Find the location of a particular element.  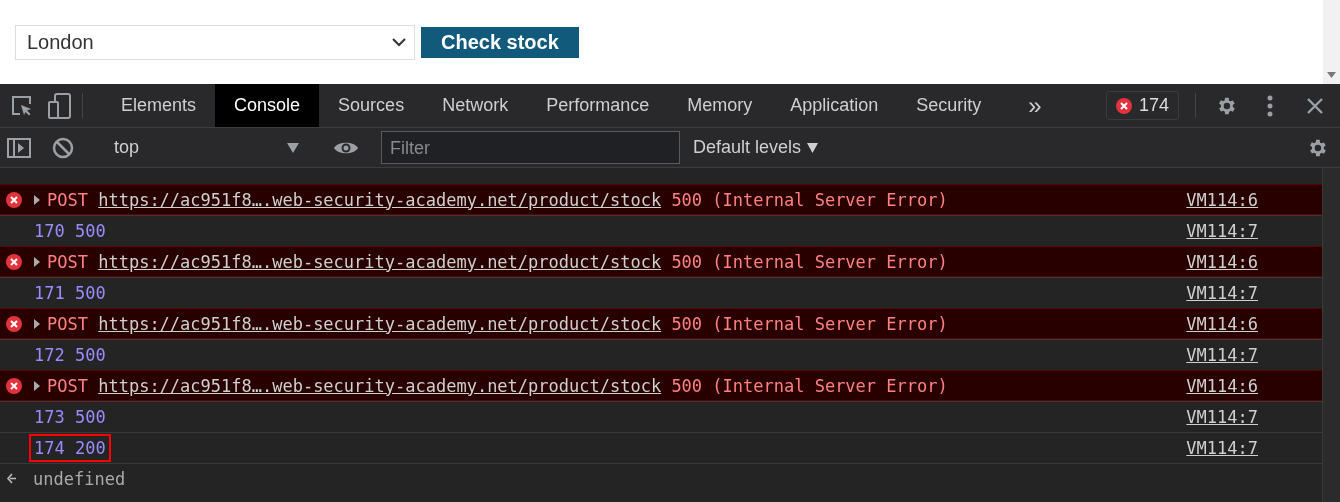

location-select: London is located at coordinates (215, 42).